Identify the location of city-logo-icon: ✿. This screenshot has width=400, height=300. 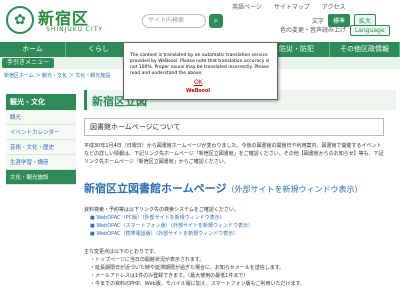
(20, 20).